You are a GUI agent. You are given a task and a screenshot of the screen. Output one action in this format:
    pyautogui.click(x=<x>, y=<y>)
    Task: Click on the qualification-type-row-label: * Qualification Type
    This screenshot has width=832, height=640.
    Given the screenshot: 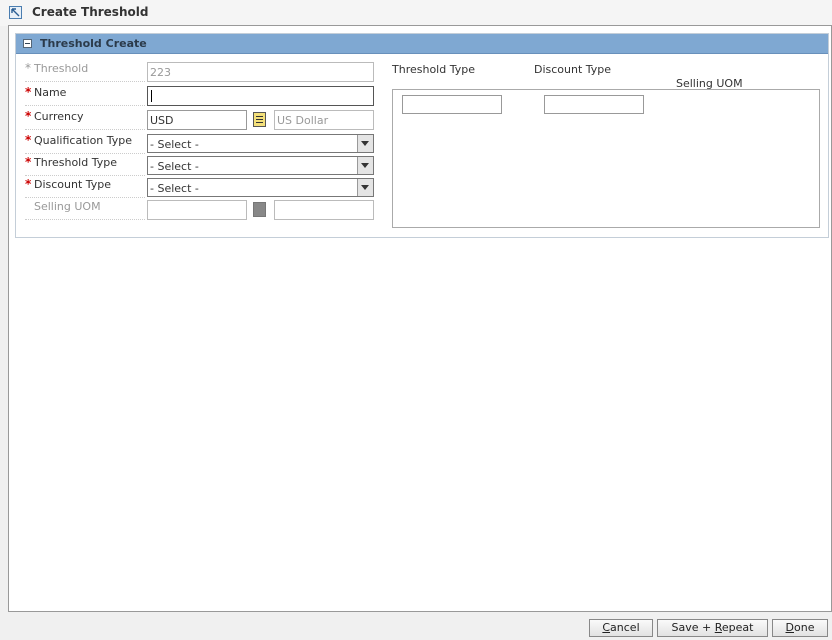 What is the action you would take?
    pyautogui.click(x=85, y=143)
    